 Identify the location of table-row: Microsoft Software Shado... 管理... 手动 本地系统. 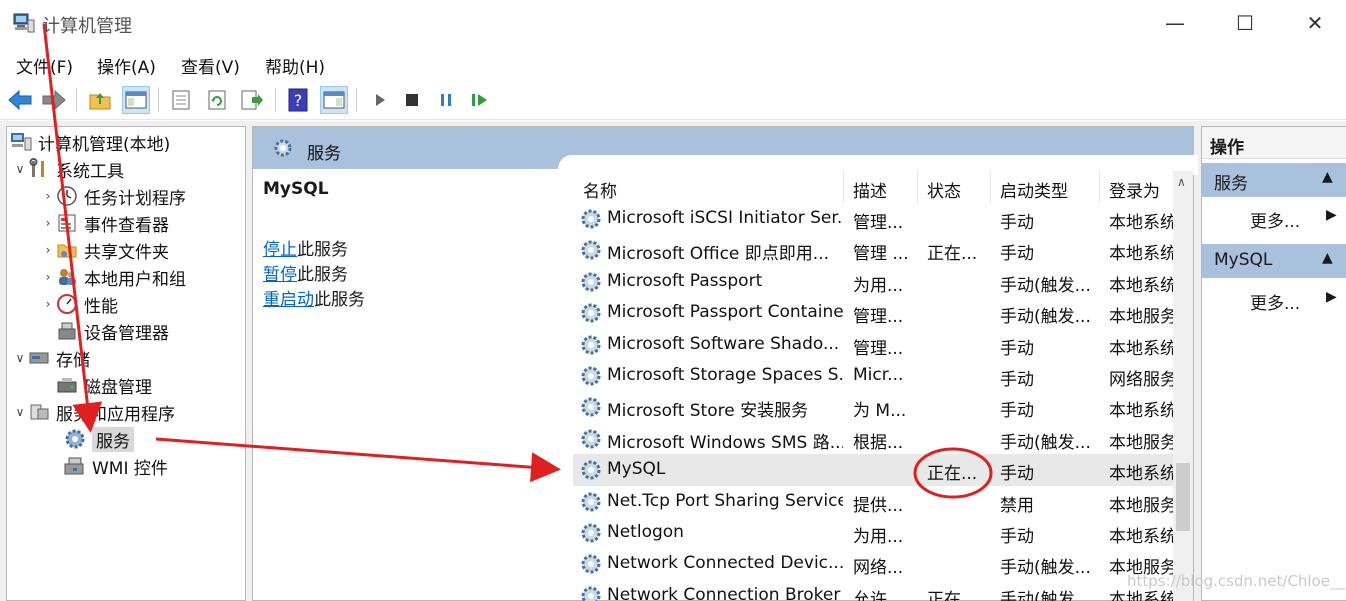
(873, 344).